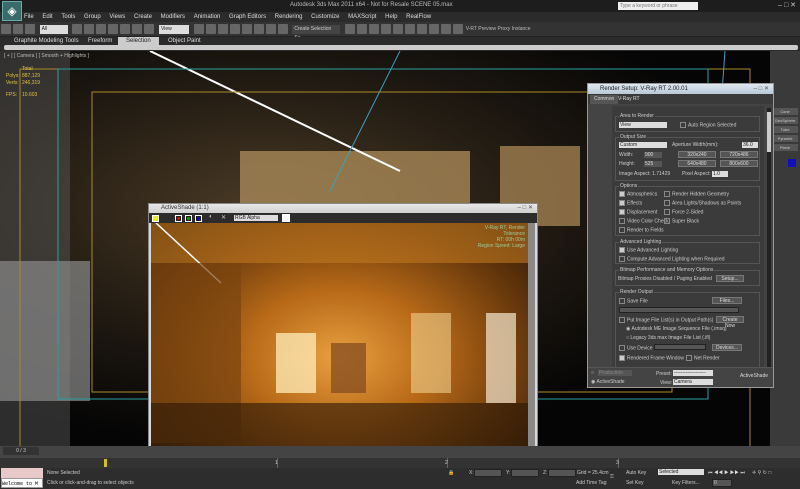  I want to click on window-crossing-icon, so click(113, 29).